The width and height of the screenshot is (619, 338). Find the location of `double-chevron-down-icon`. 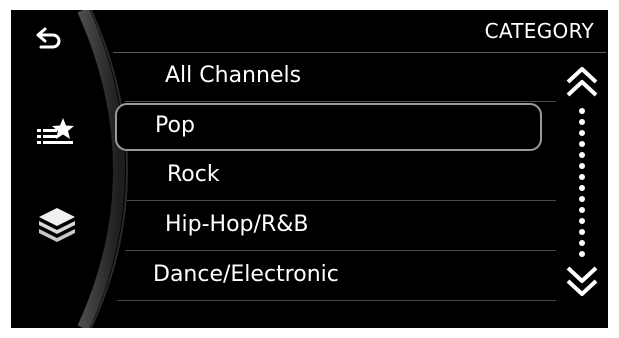

double-chevron-down-icon is located at coordinates (582, 281).